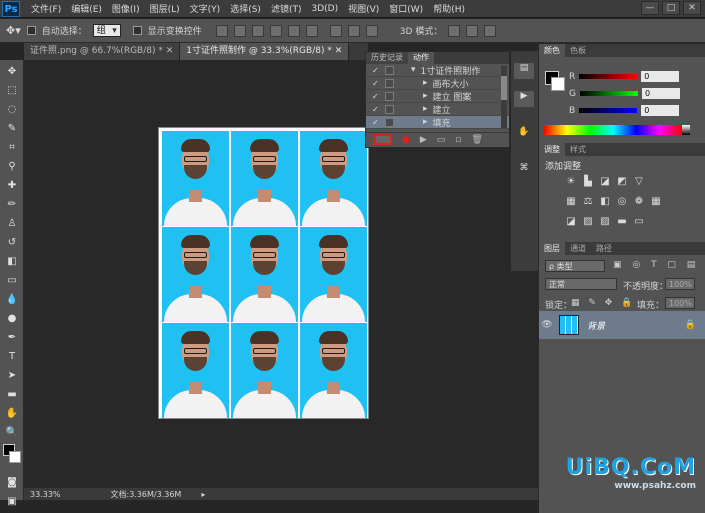  What do you see at coordinates (265, 51) in the screenshot?
I see `tab-1inch-photo: 1寸证件照制作 @ 33.3%(RGB/8) * ✕` at bounding box center [265, 51].